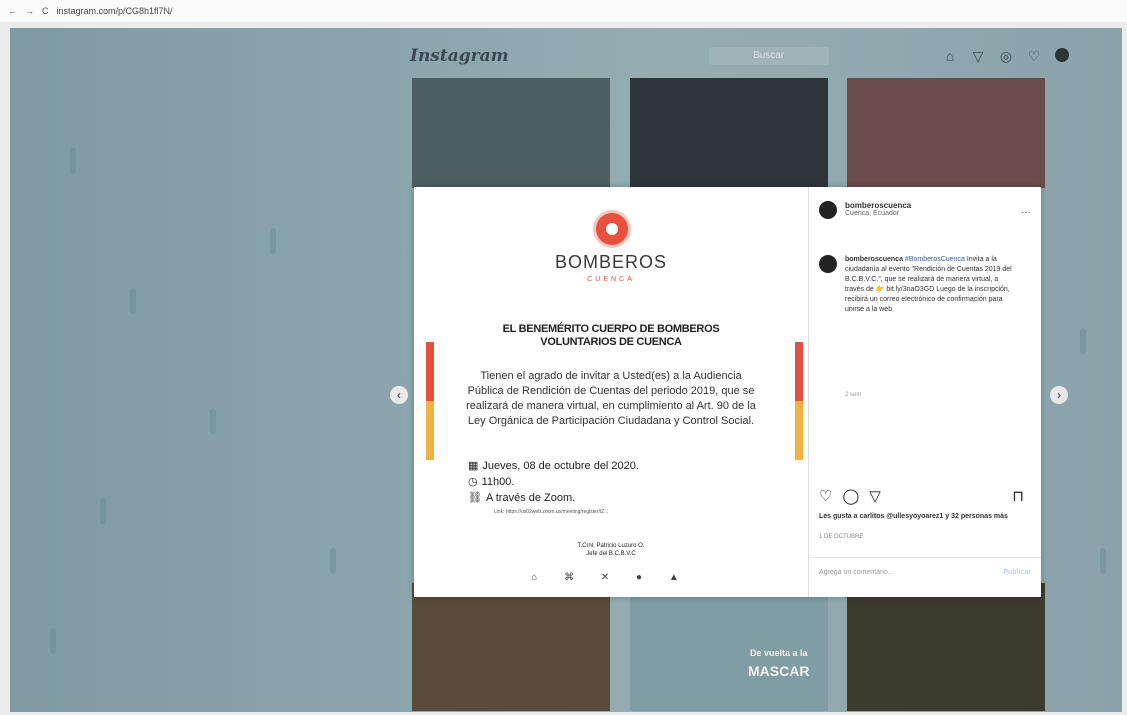  Describe the element at coordinates (459, 56) in the screenshot. I see `instagram-logo: Instagram` at that location.